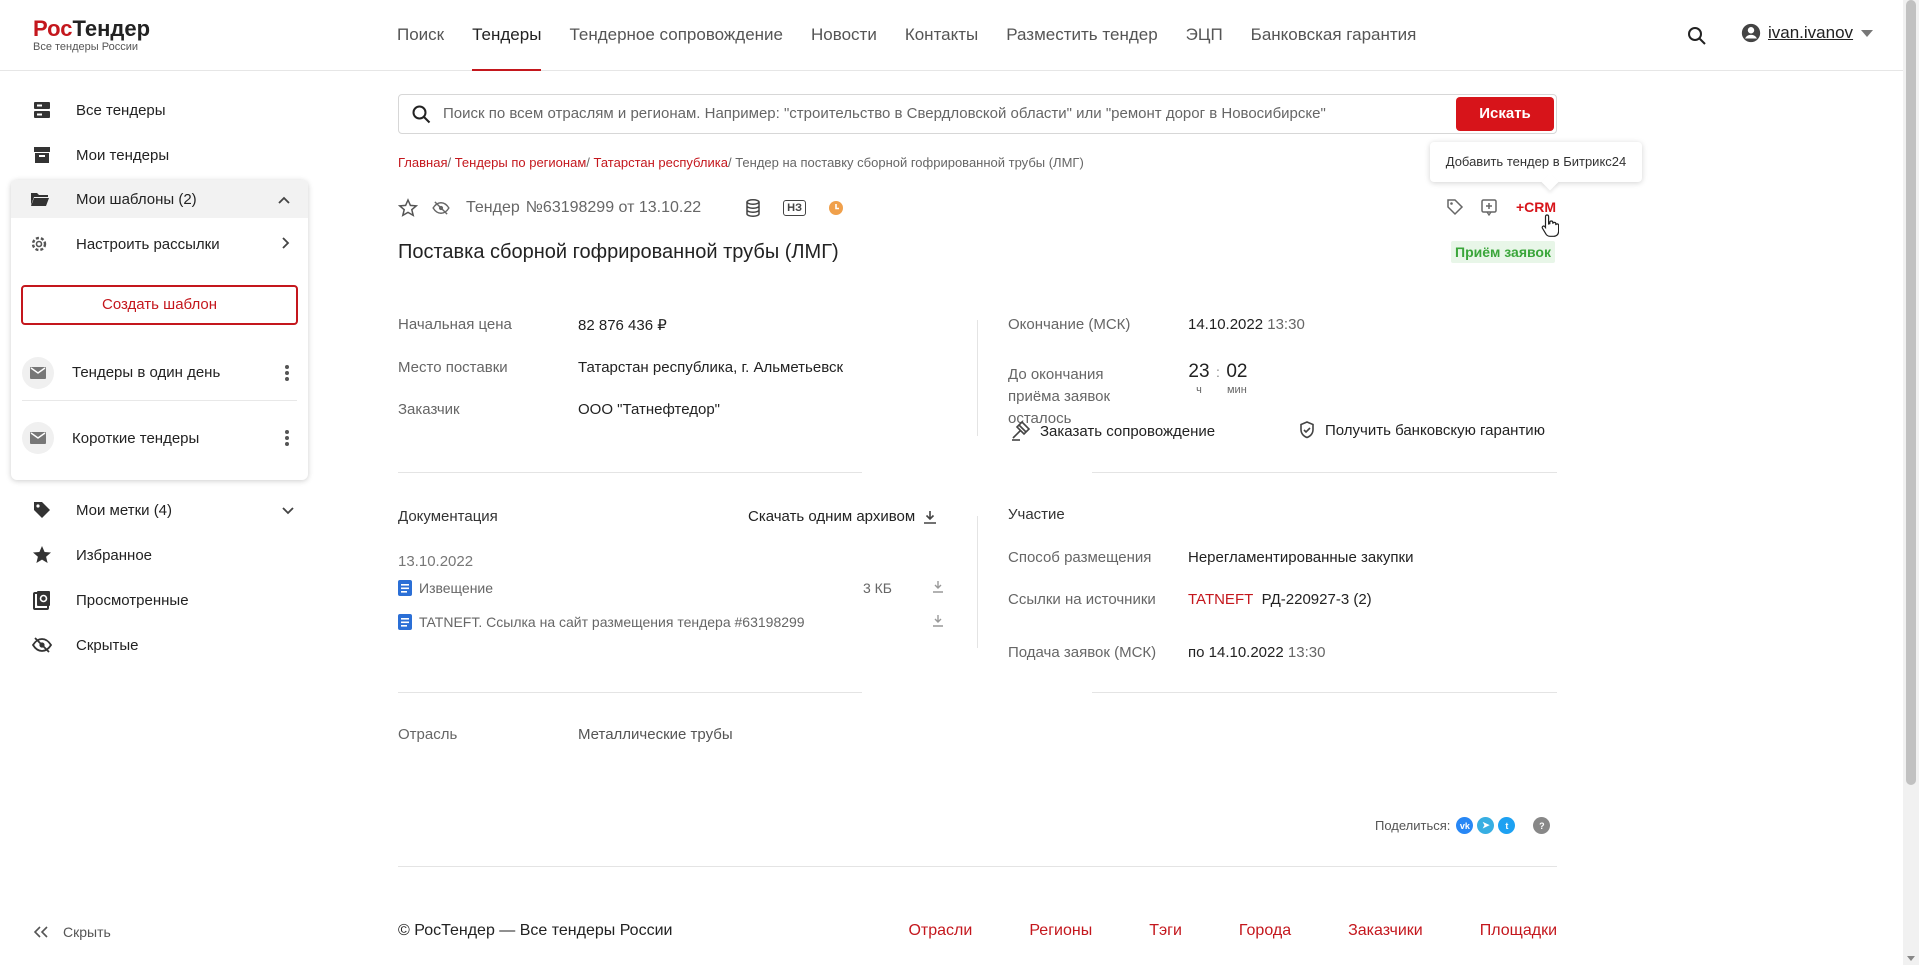 The height and width of the screenshot is (965, 1919). I want to click on footer-link-regions: Регионы, so click(1060, 931).